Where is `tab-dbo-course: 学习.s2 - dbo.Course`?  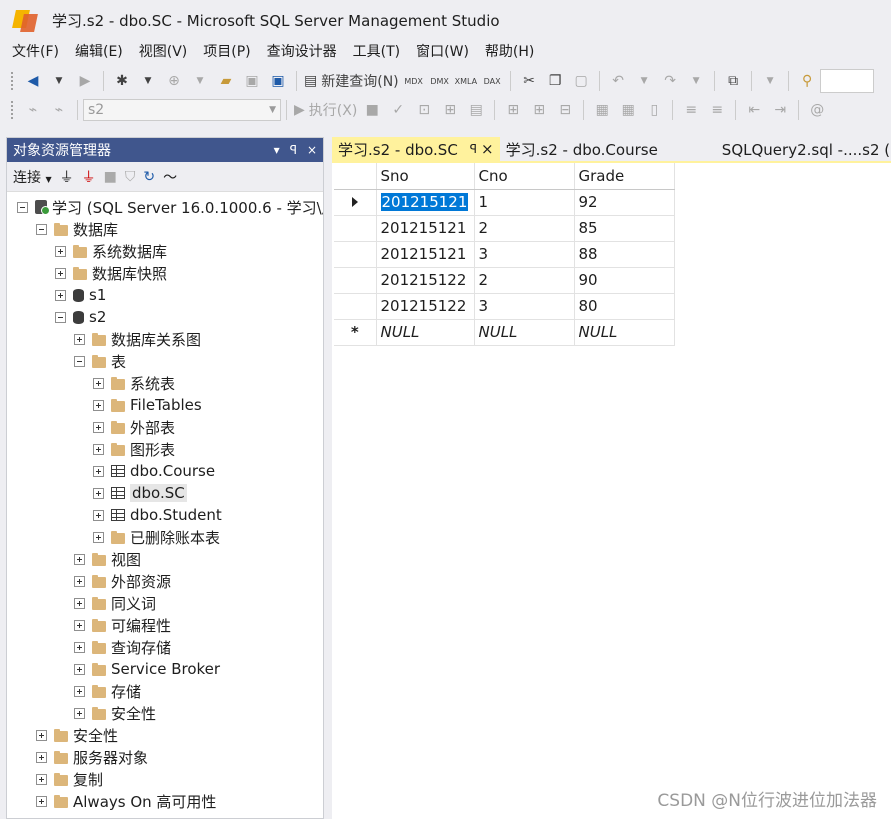
tab-dbo-course: 学习.s2 - dbo.Course is located at coordinates (582, 149).